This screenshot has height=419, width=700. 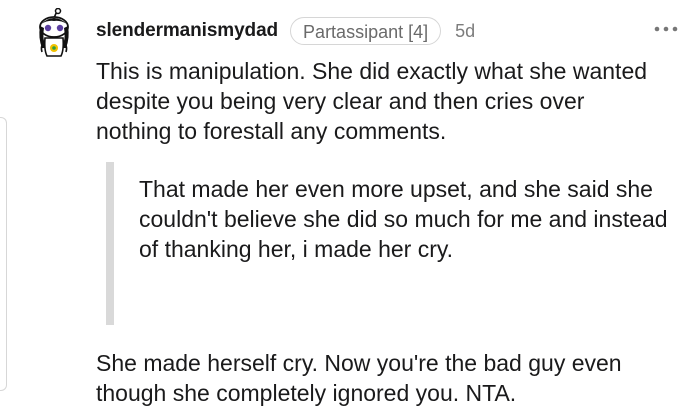 I want to click on comment-age: 5d, so click(x=465, y=30).